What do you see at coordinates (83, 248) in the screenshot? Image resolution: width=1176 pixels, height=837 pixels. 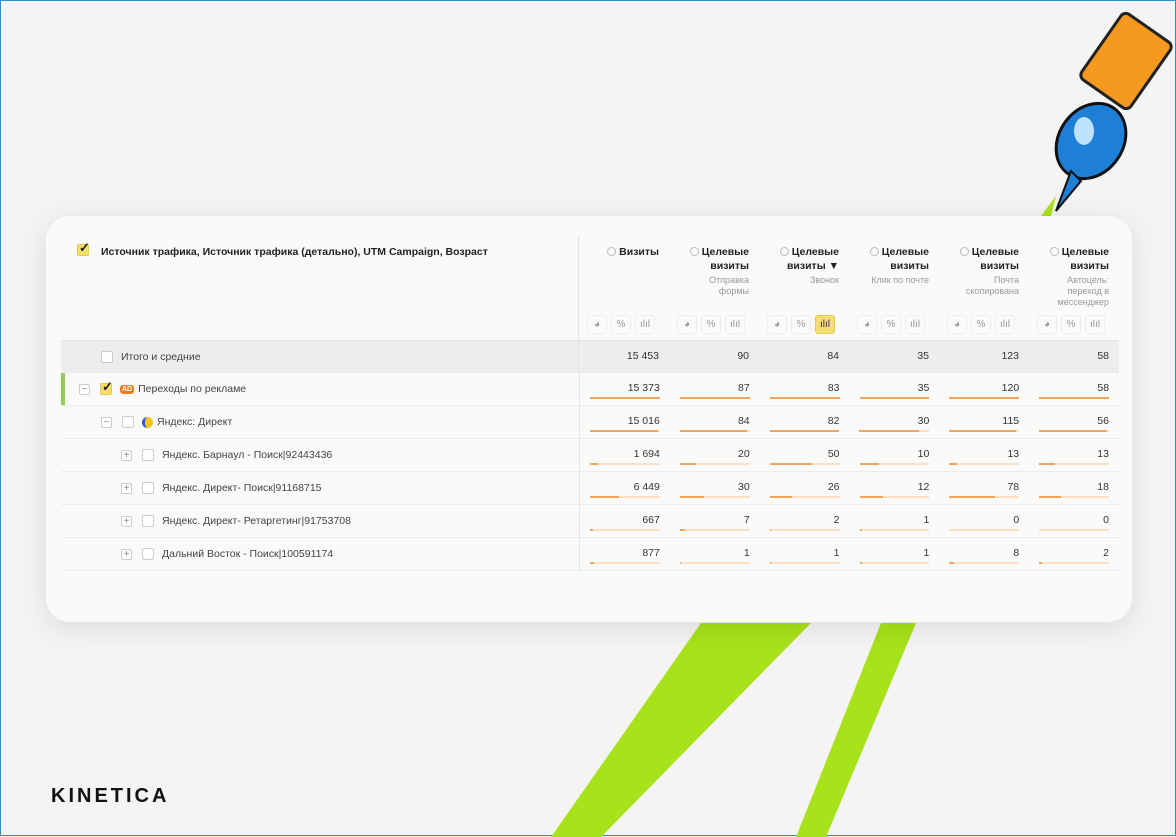 I see `select-all-checkbox` at bounding box center [83, 248].